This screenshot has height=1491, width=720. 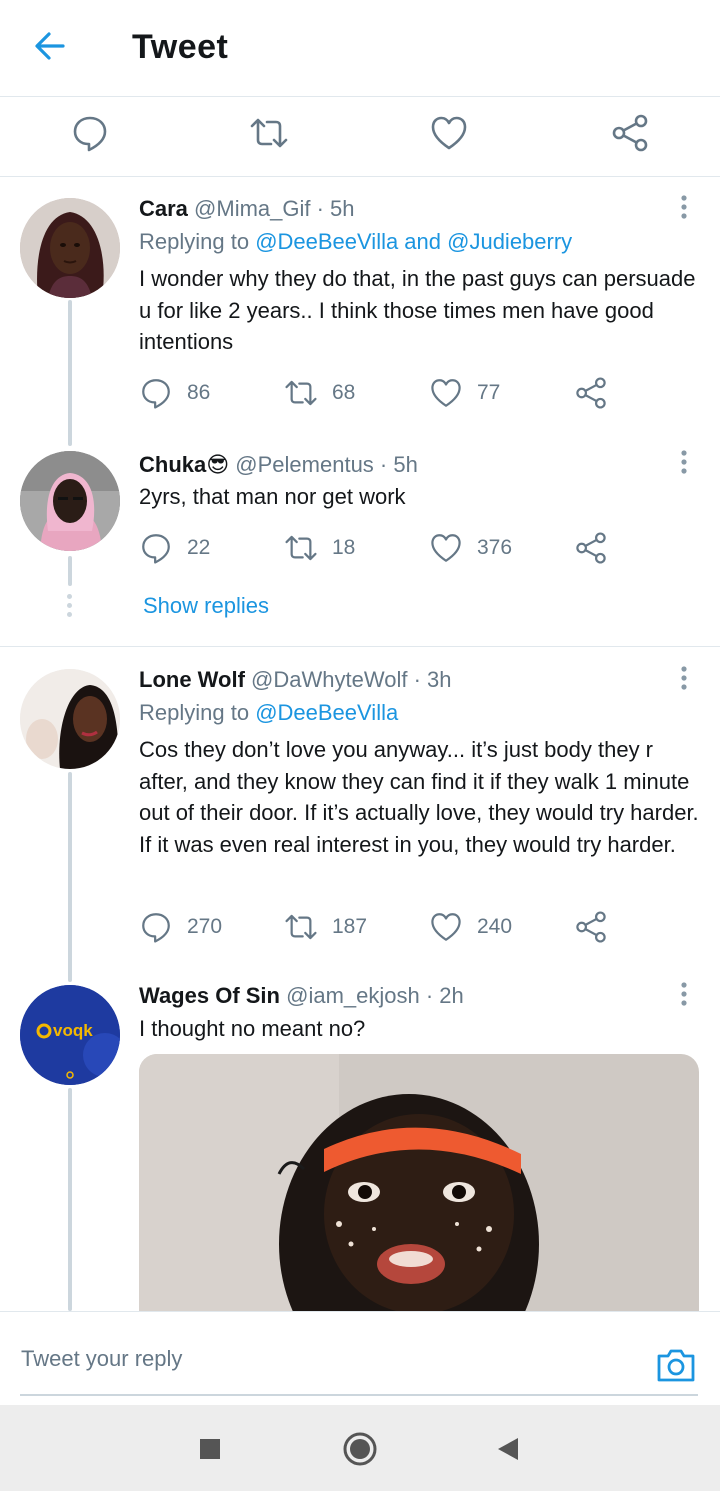 What do you see at coordinates (326, 464) in the screenshot?
I see `author-handle-time: @Pelementus · 5h` at bounding box center [326, 464].